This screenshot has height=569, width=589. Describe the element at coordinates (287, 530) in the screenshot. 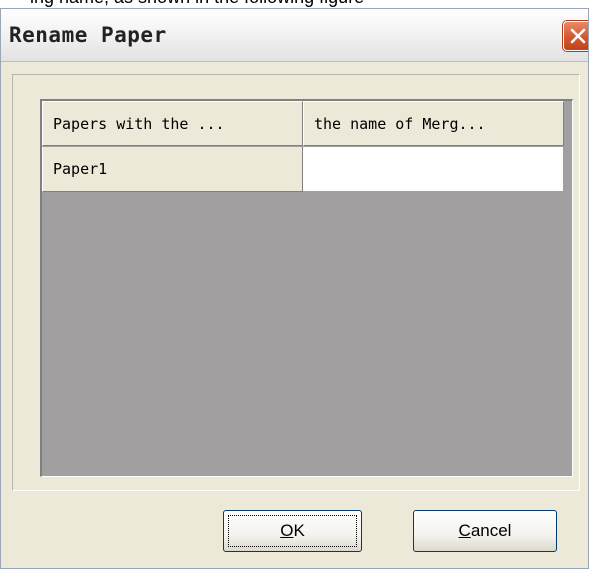

I see `ok-mnemonic: O` at that location.